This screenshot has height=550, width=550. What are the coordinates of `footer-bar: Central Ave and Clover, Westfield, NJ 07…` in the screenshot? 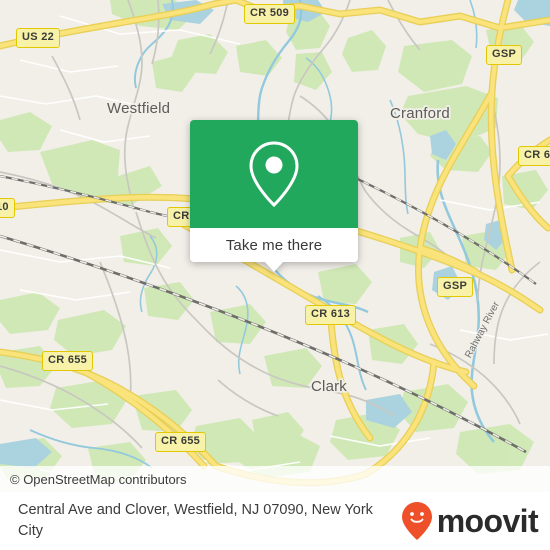 It's located at (275, 521).